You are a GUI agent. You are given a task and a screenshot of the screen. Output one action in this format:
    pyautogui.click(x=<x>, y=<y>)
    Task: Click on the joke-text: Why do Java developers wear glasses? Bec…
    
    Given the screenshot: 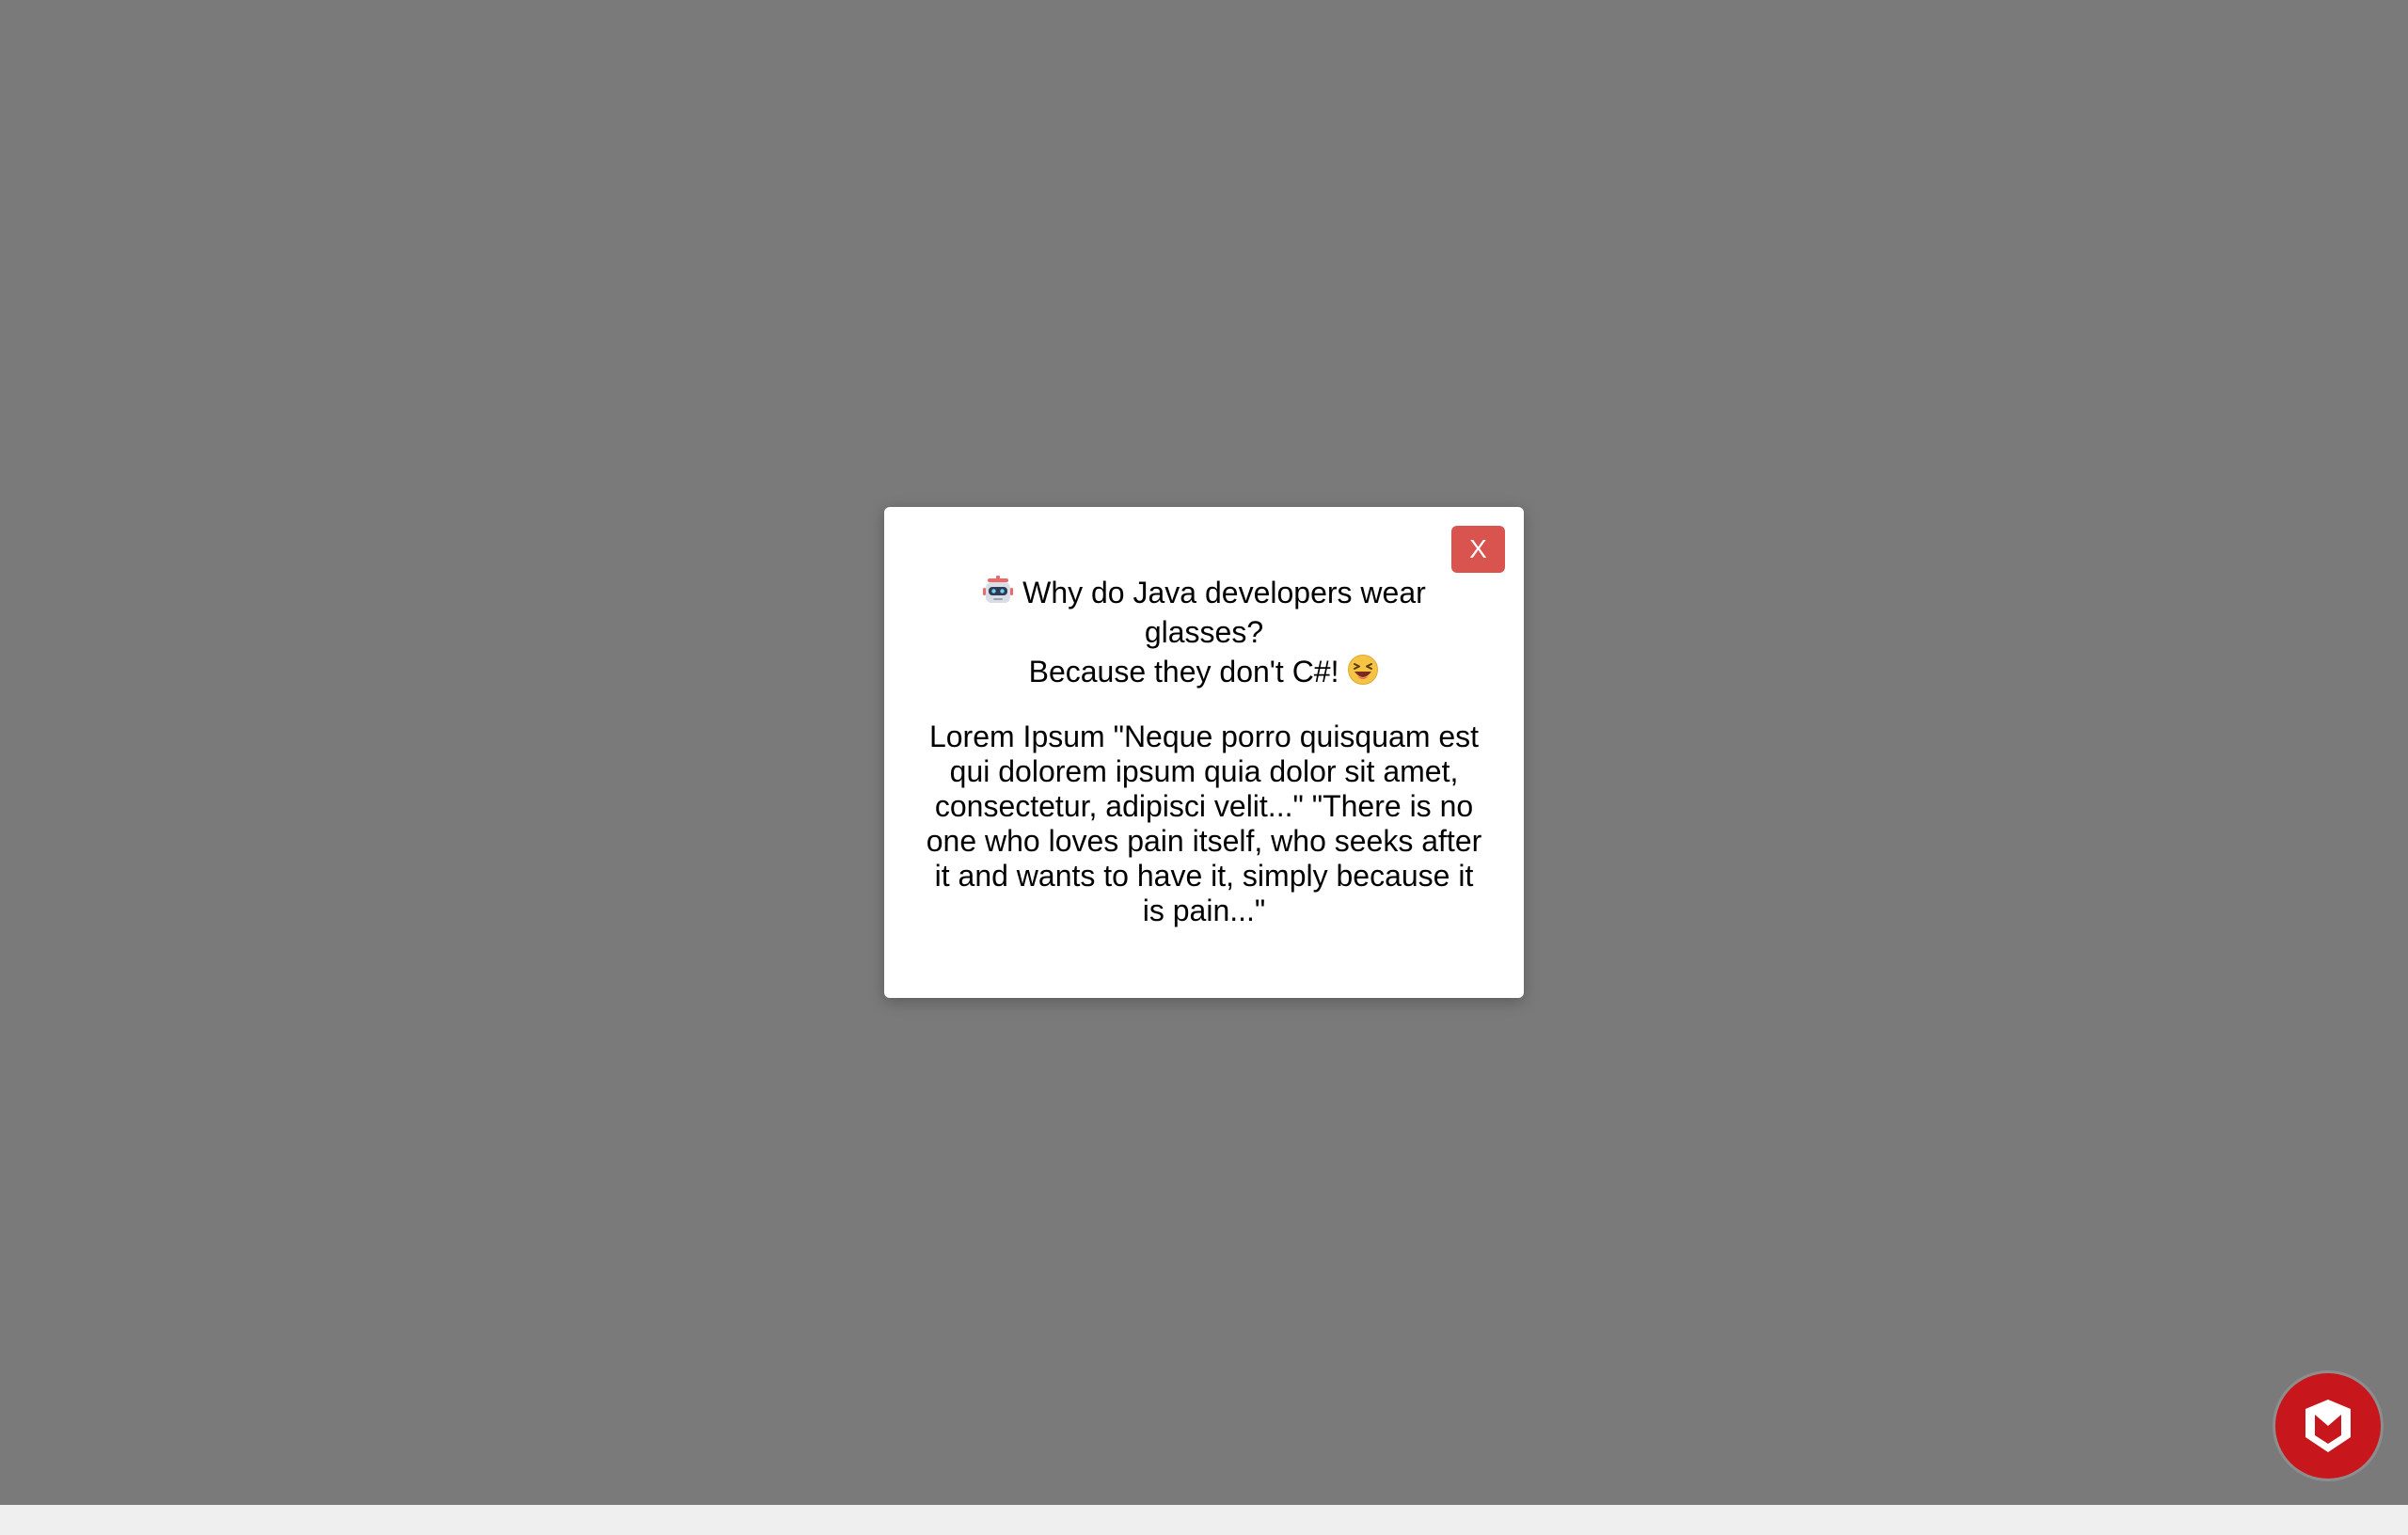 What is the action you would take?
    pyautogui.click(x=1204, y=634)
    